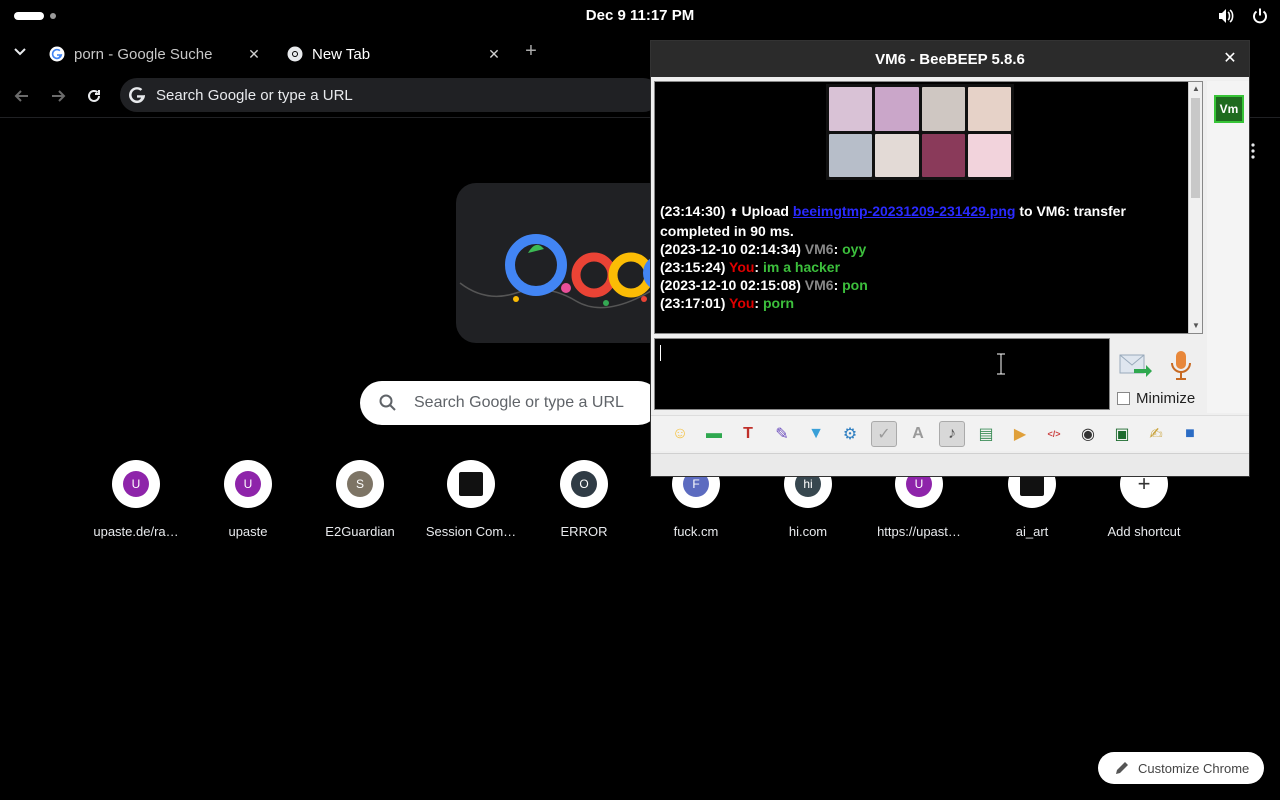  I want to click on music-note-icon: ♪, so click(952, 433).